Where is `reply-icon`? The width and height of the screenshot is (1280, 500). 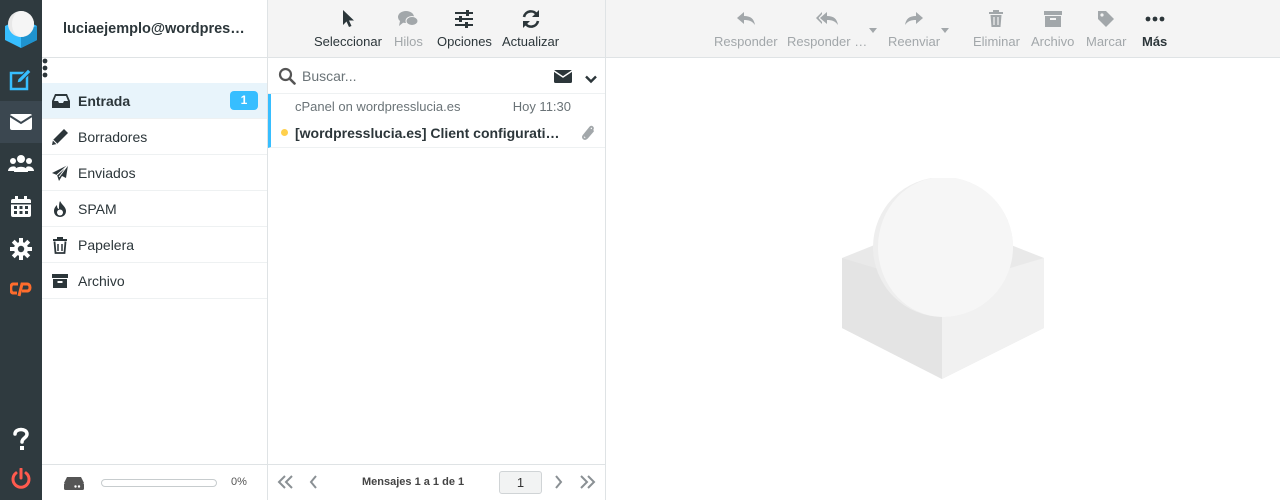 reply-icon is located at coordinates (746, 19).